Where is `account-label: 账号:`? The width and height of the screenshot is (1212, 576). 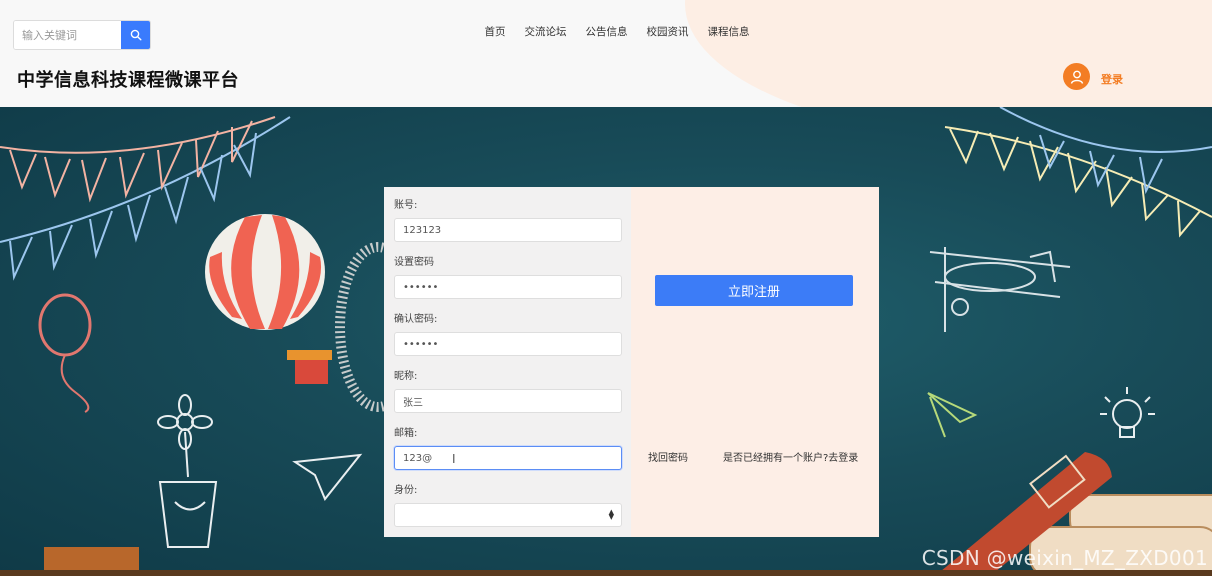 account-label: 账号: is located at coordinates (406, 205).